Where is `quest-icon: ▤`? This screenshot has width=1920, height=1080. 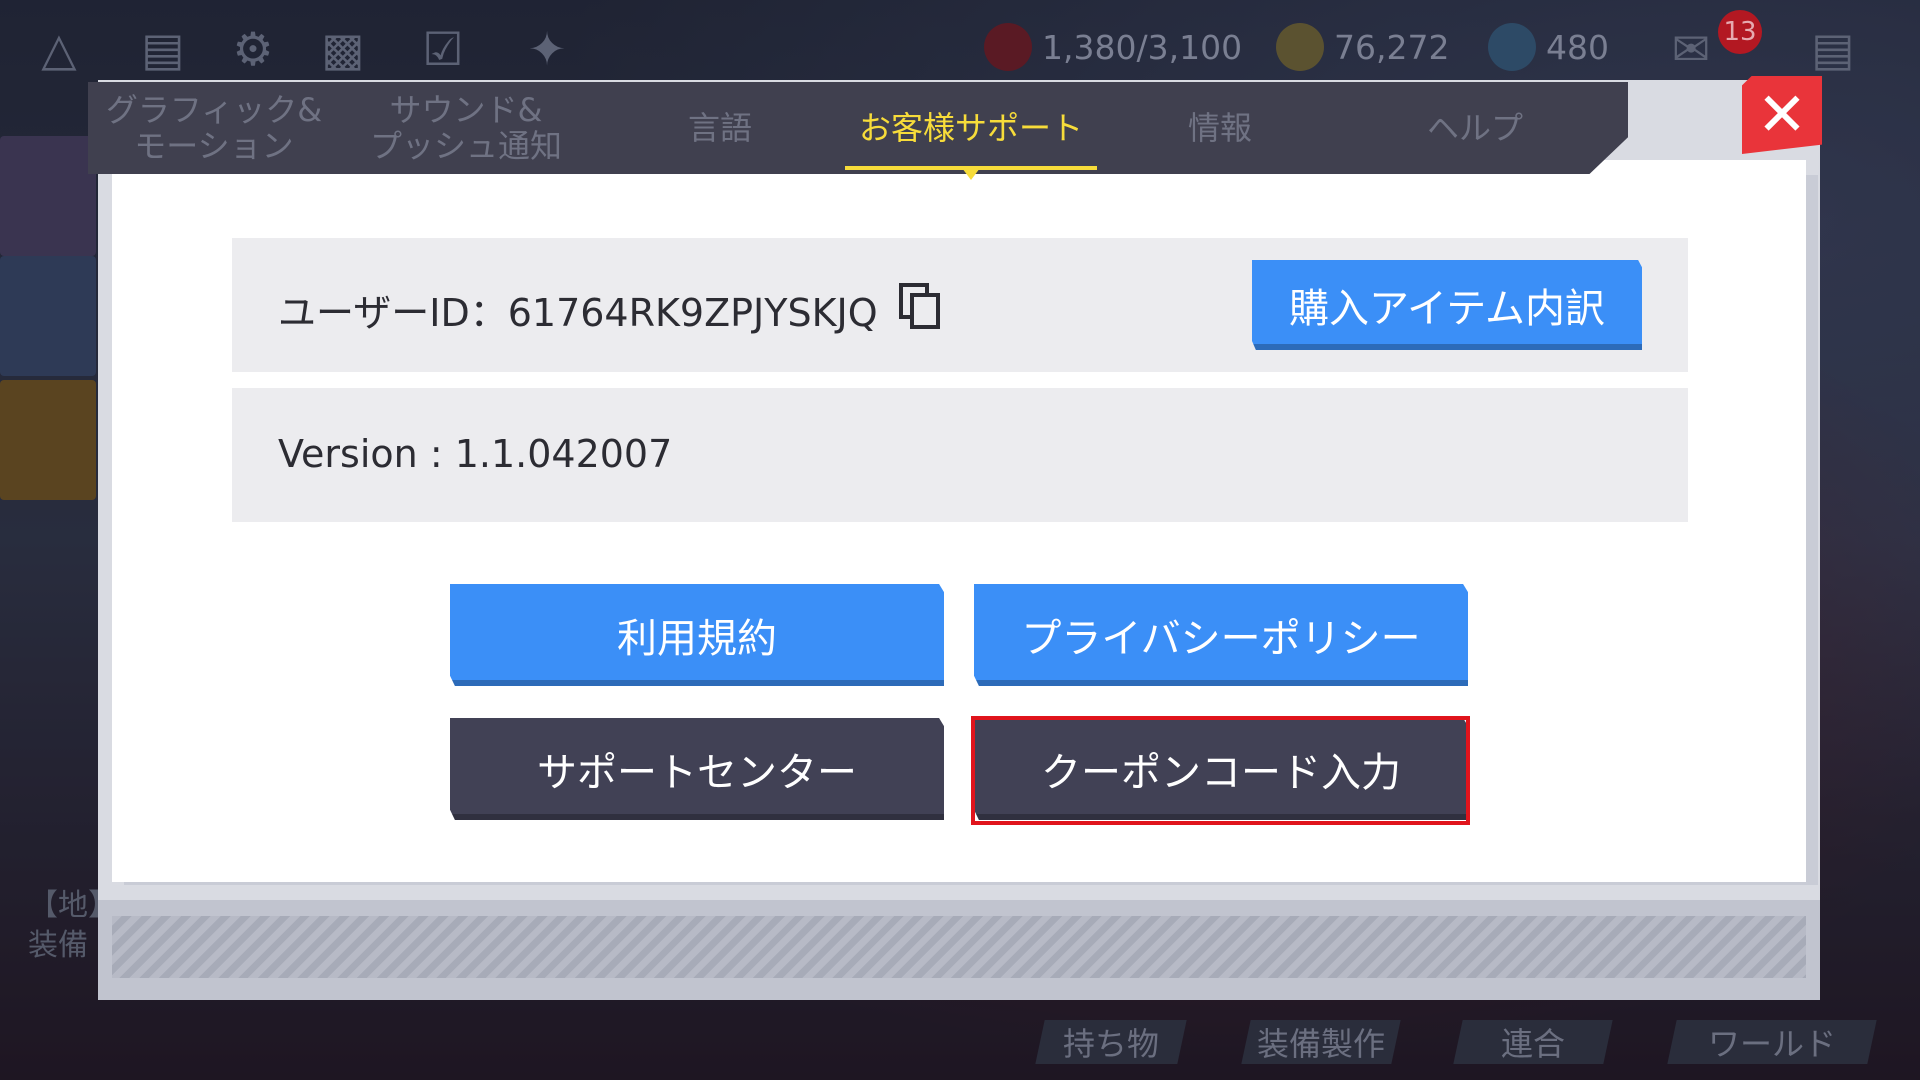 quest-icon: ▤ is located at coordinates (163, 49).